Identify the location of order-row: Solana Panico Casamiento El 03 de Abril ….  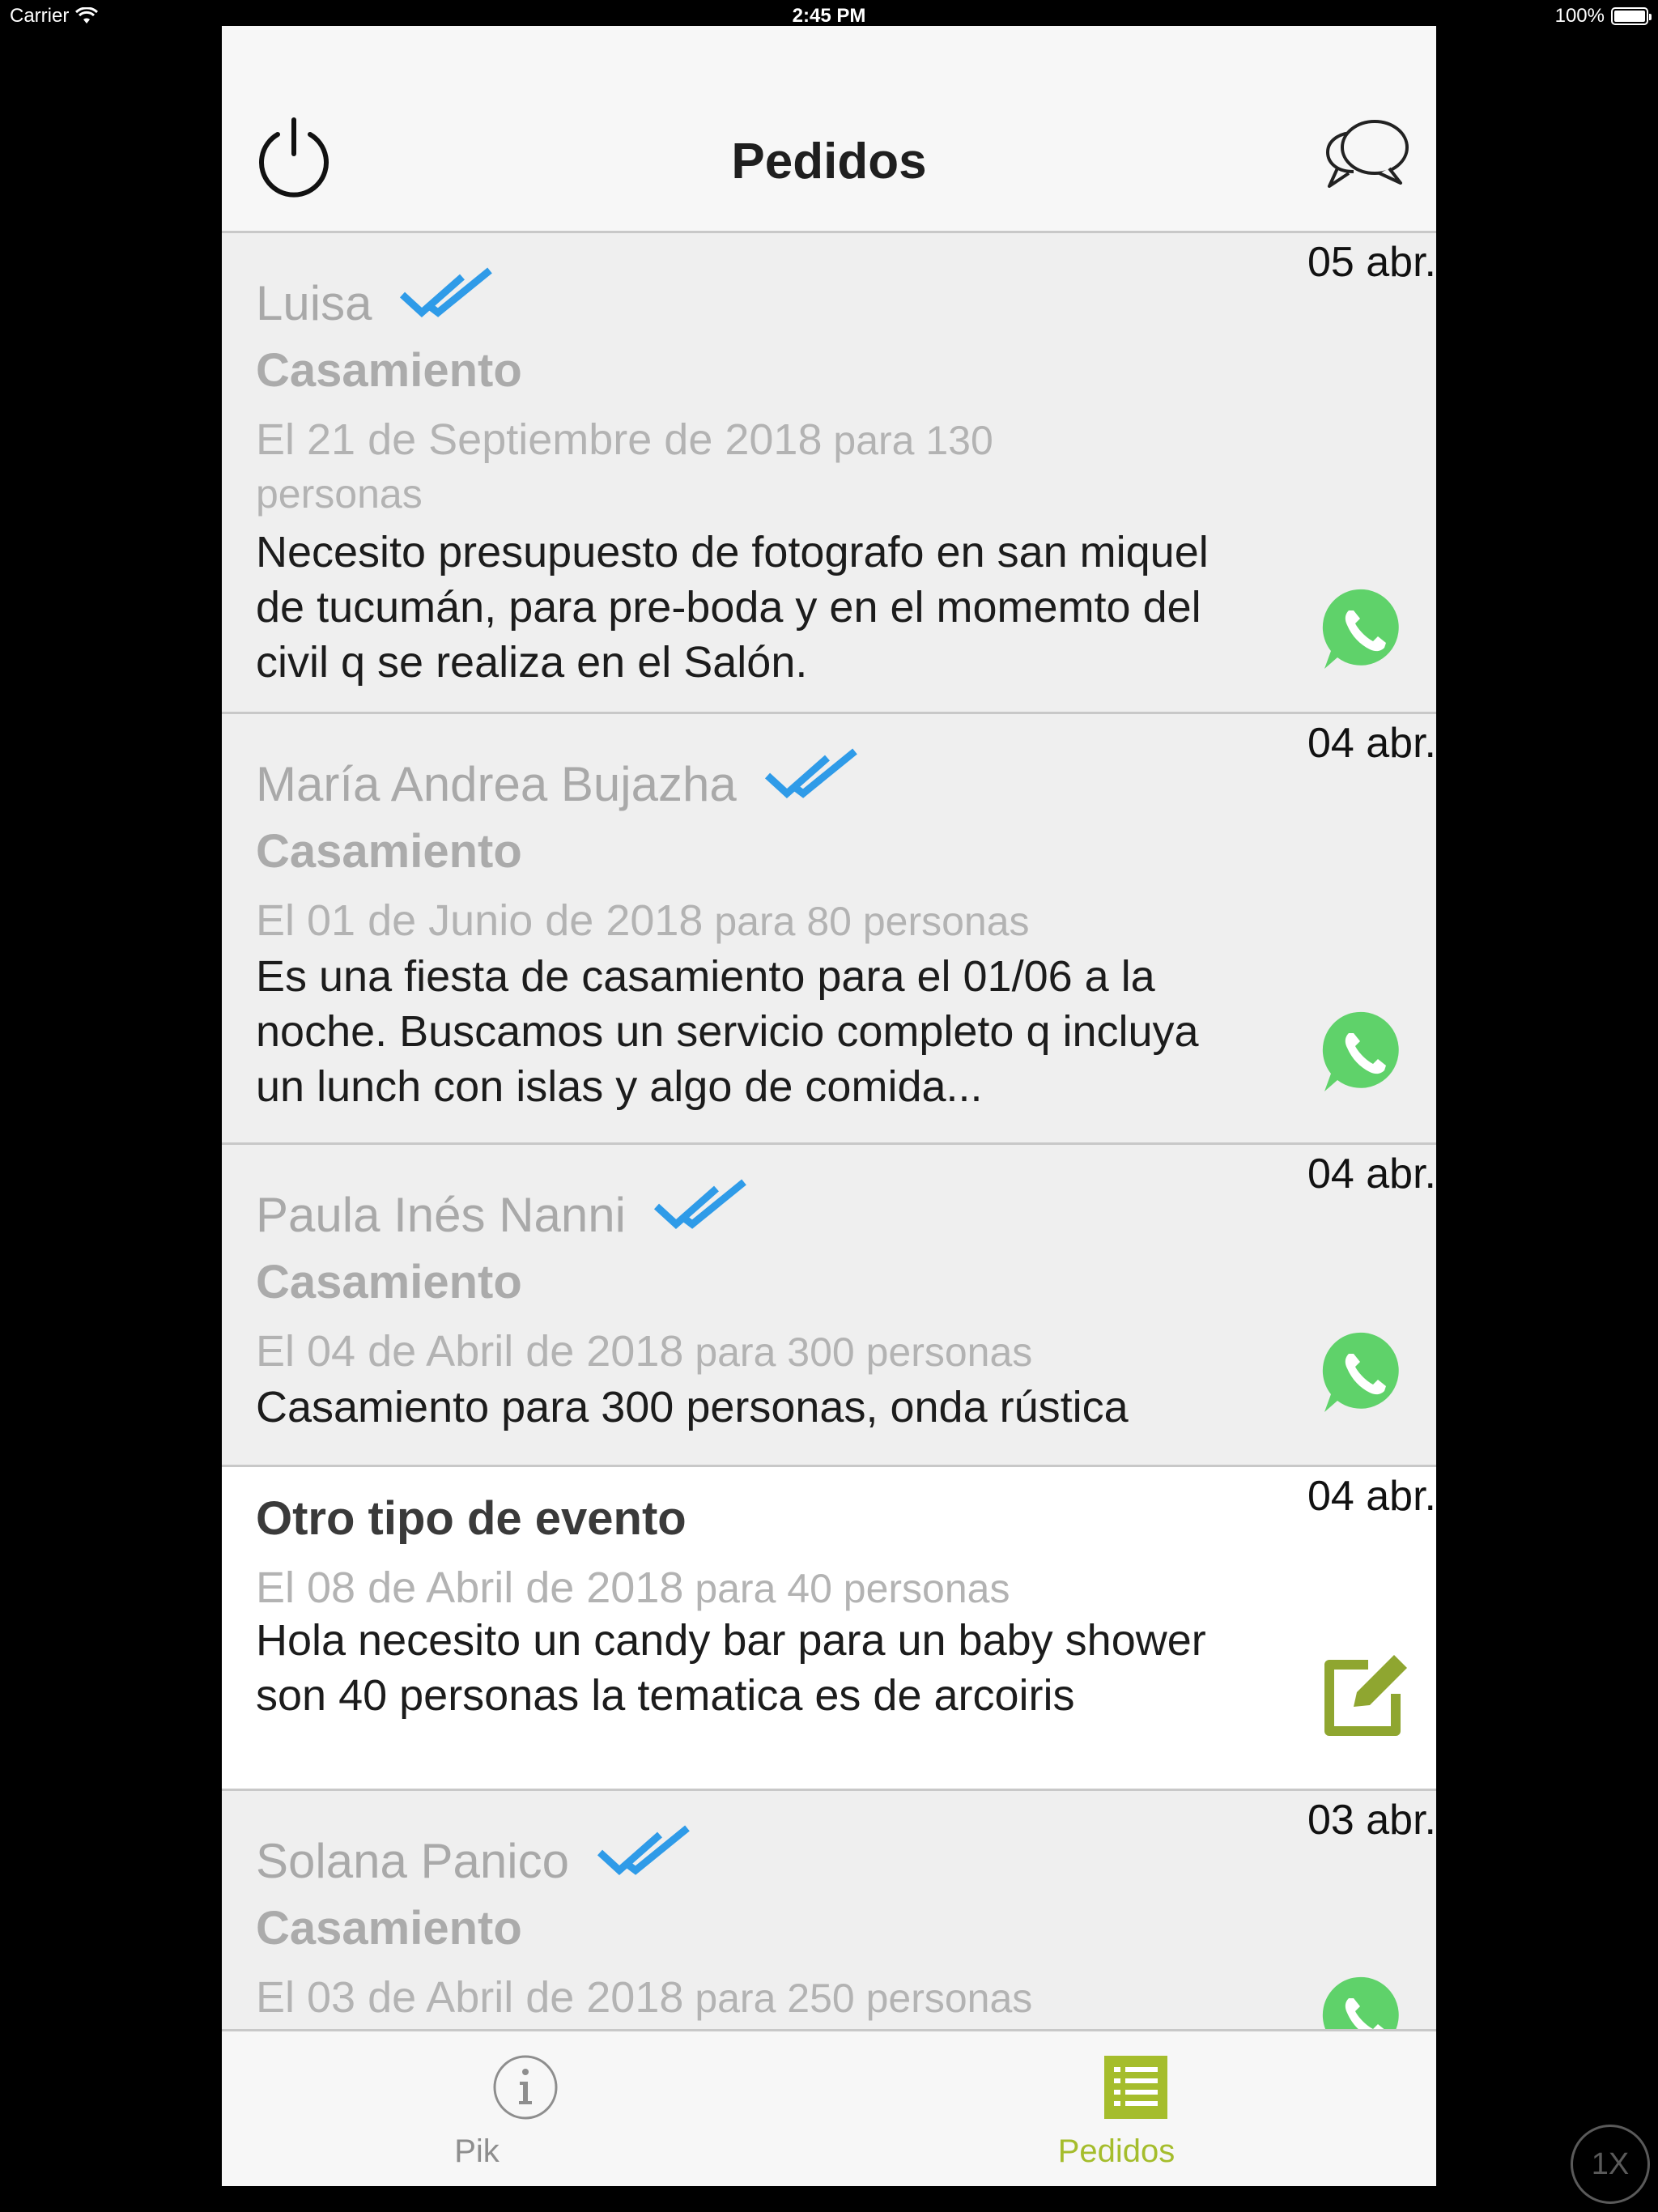
(829, 1910).